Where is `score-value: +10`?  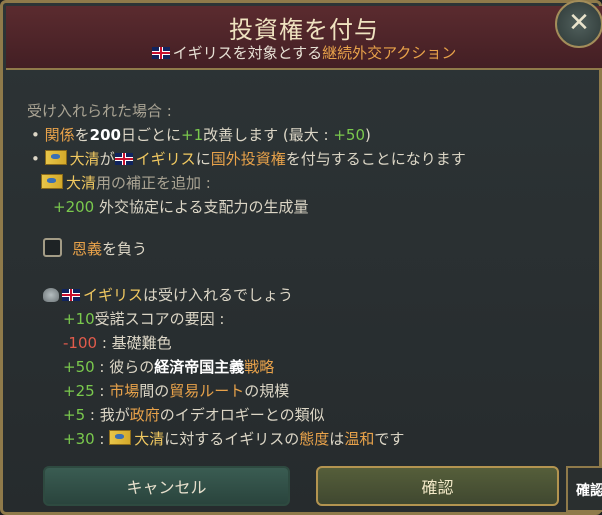
score-value: +10 is located at coordinates (79, 319).